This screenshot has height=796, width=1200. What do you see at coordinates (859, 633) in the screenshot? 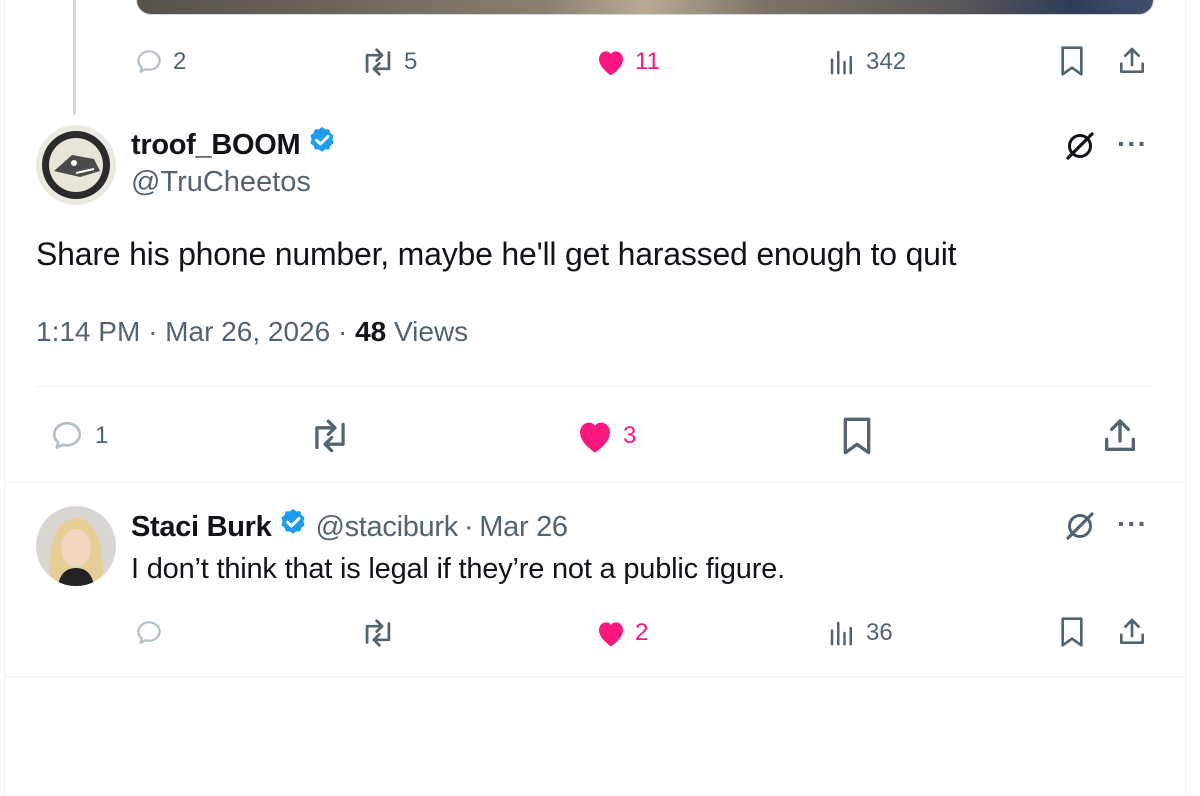
I see `views-button: 36` at bounding box center [859, 633].